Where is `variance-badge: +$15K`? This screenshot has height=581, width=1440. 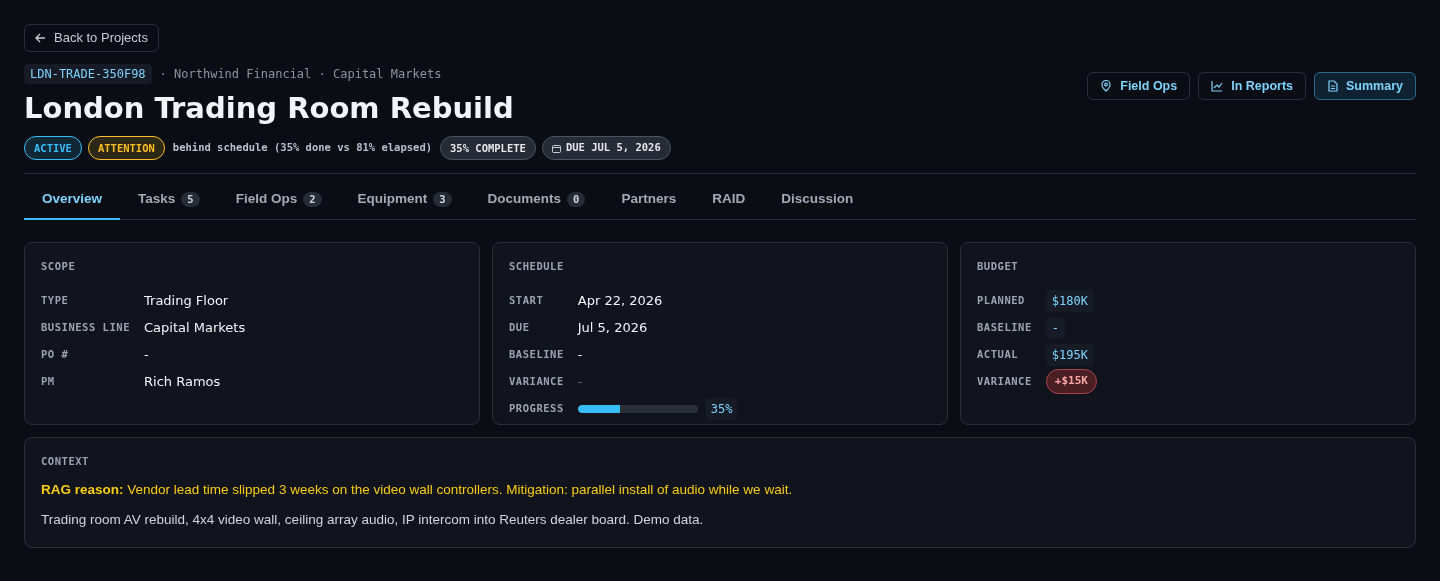 variance-badge: +$15K is located at coordinates (1071, 381).